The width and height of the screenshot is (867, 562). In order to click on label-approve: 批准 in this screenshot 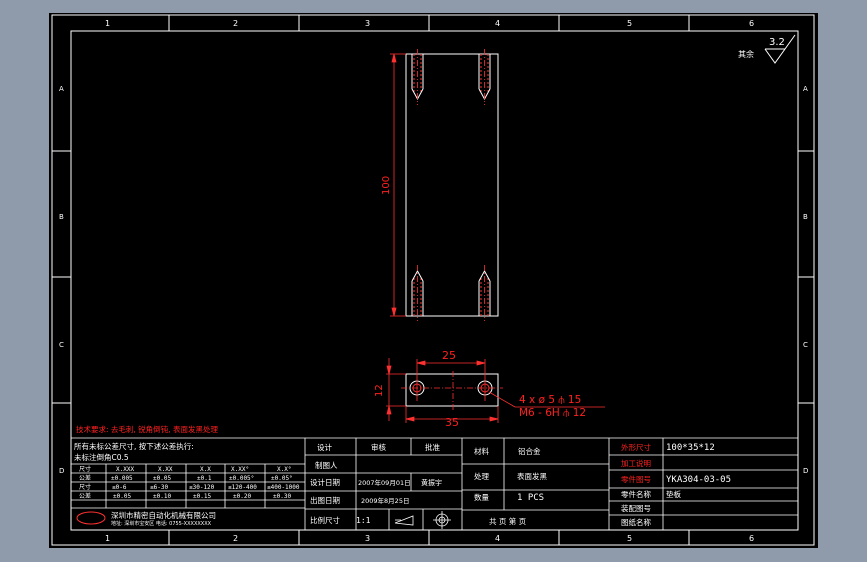, I will do `click(432, 447)`.